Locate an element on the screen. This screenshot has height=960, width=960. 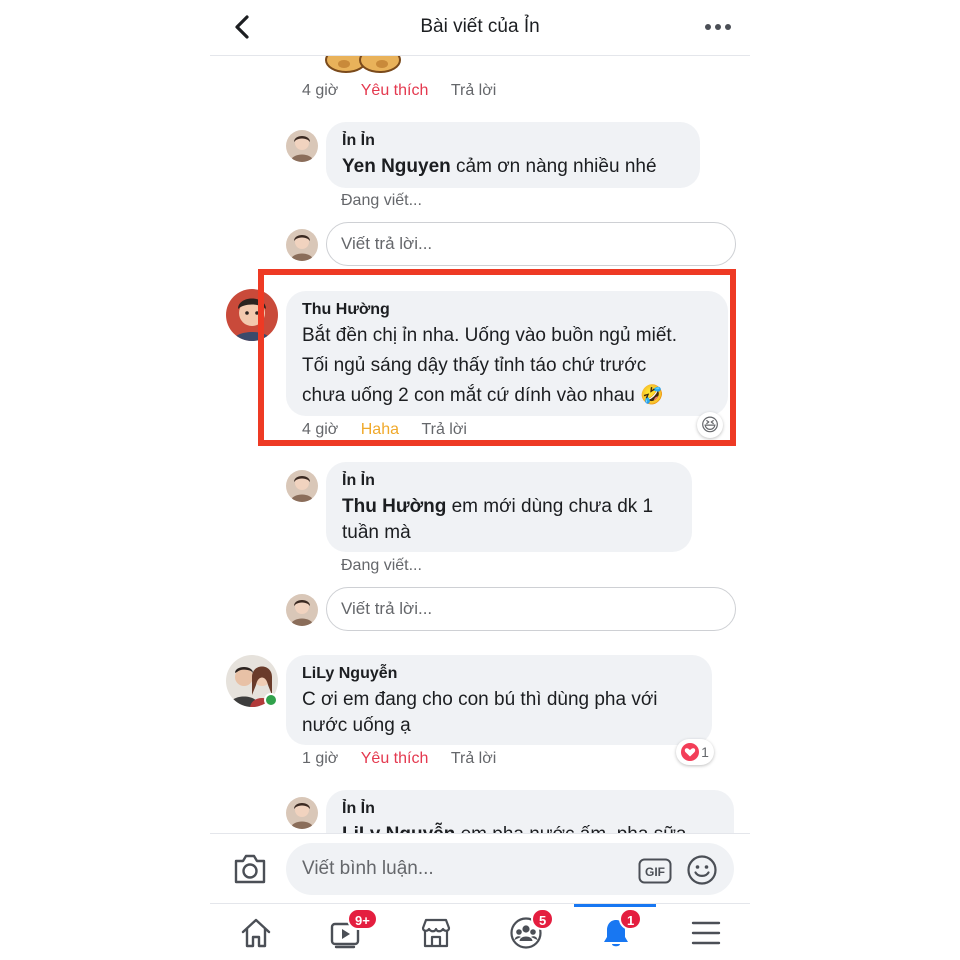
commenter-name: Thu Hường is located at coordinates (507, 310).